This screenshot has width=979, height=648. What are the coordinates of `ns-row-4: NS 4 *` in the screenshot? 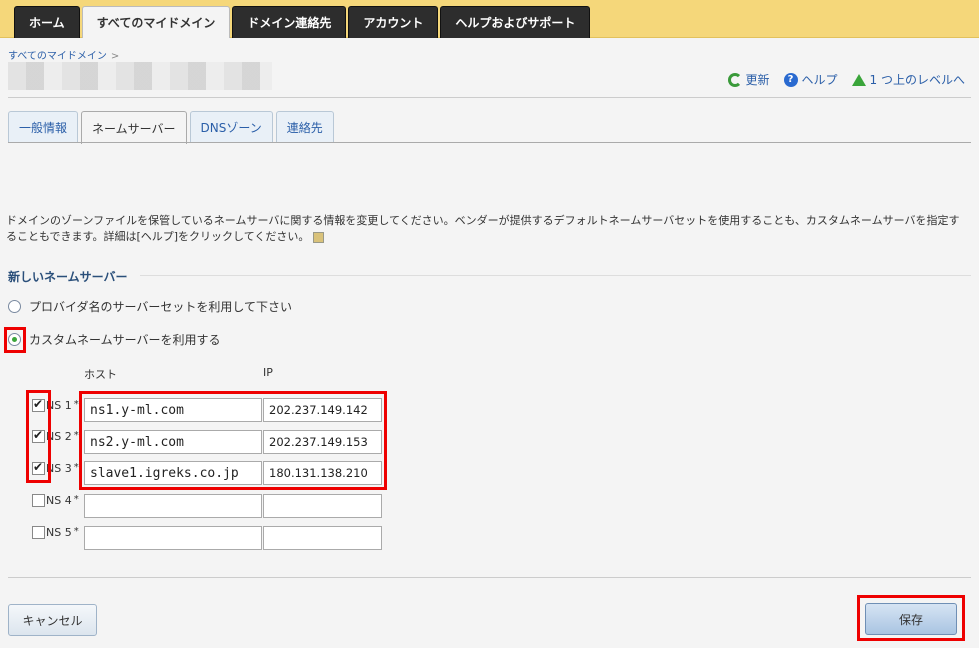 It's located at (58, 500).